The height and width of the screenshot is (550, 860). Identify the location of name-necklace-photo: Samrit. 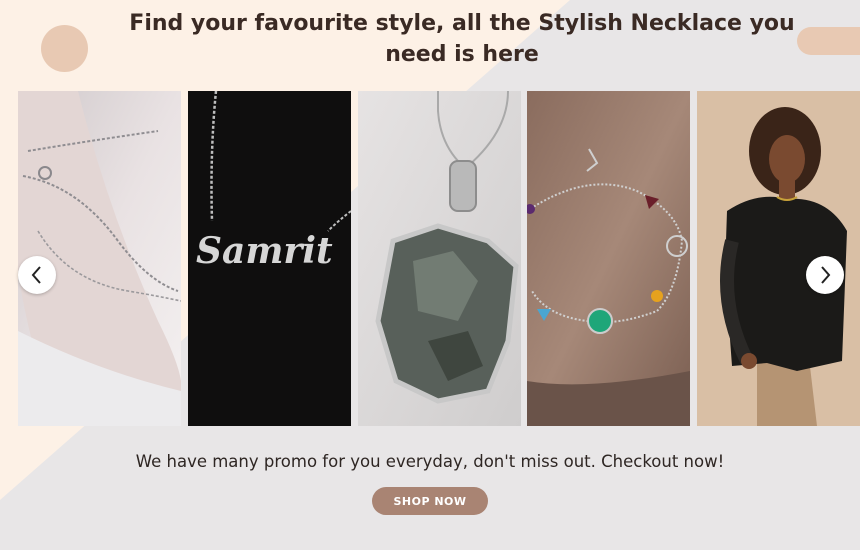
(269, 258).